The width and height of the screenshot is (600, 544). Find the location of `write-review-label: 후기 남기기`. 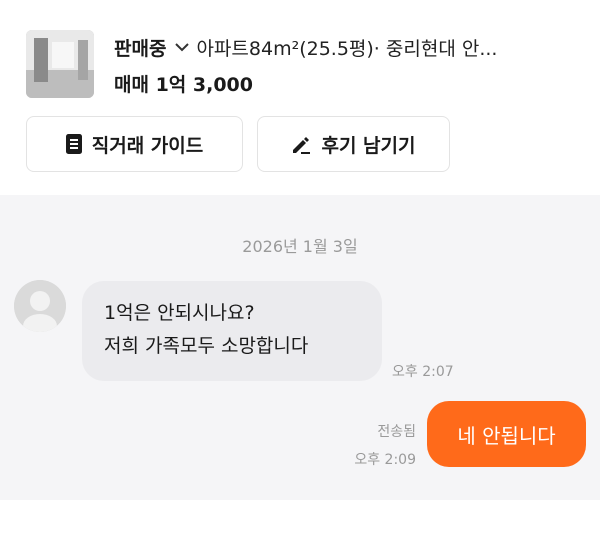

write-review-label: 후기 남기기 is located at coordinates (368, 145).